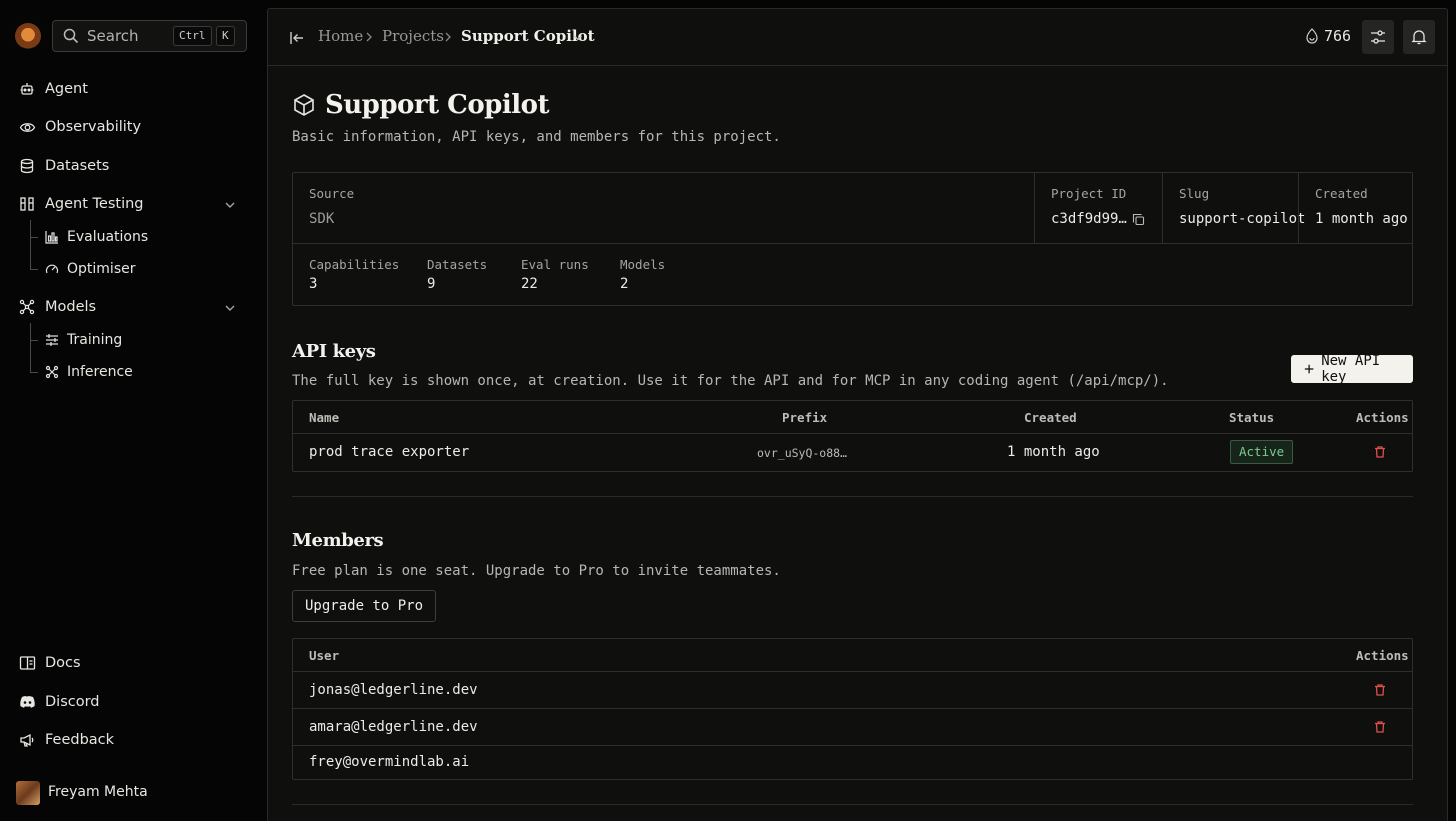 This screenshot has height=821, width=1456. I want to click on credits-indicator: 766, so click(1328, 36).